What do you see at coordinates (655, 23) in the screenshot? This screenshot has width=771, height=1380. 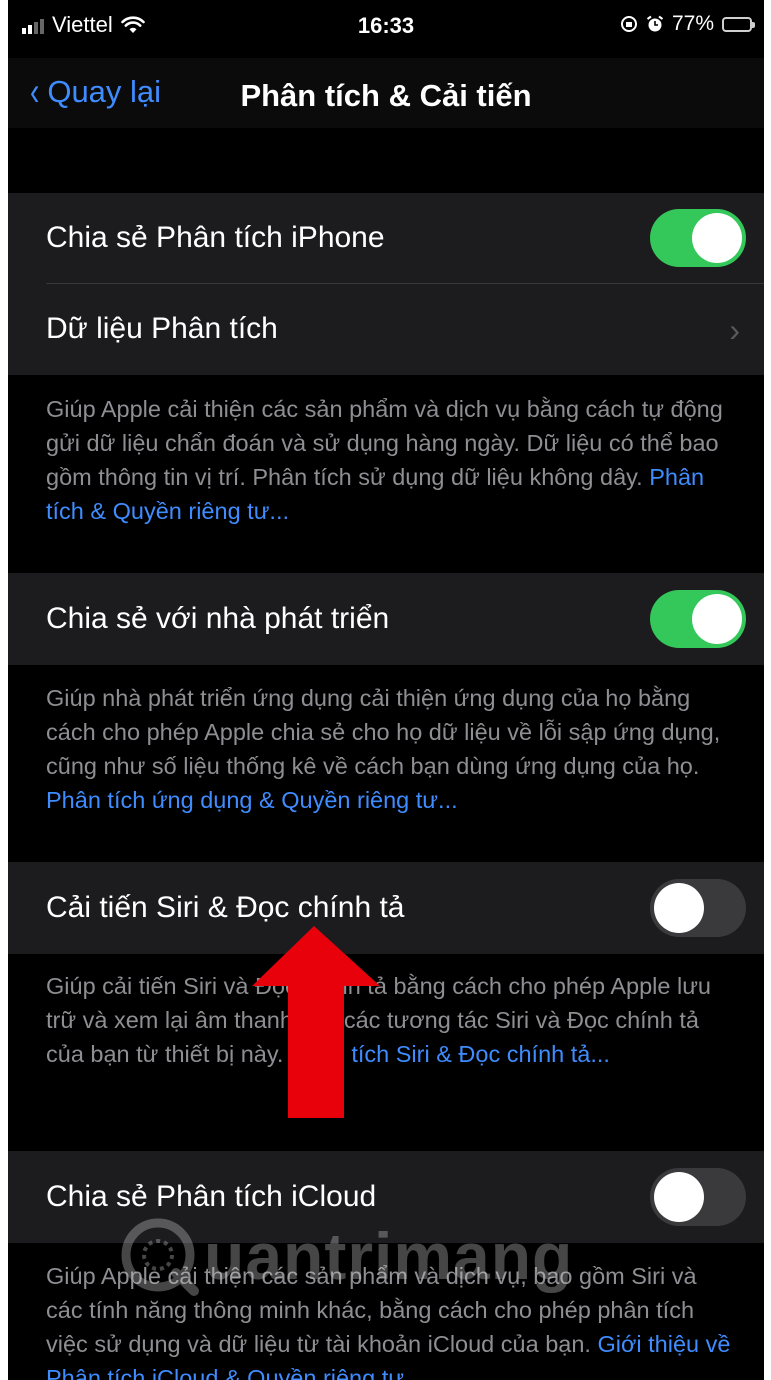 I see `alarm-icon` at bounding box center [655, 23].